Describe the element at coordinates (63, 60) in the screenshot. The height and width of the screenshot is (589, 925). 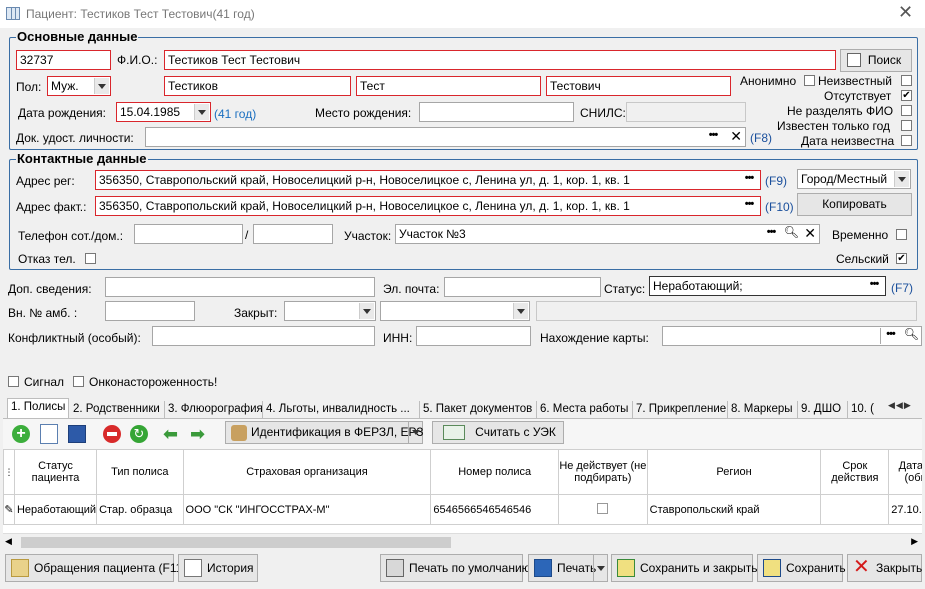
I see `patient-id-field: 32737` at that location.